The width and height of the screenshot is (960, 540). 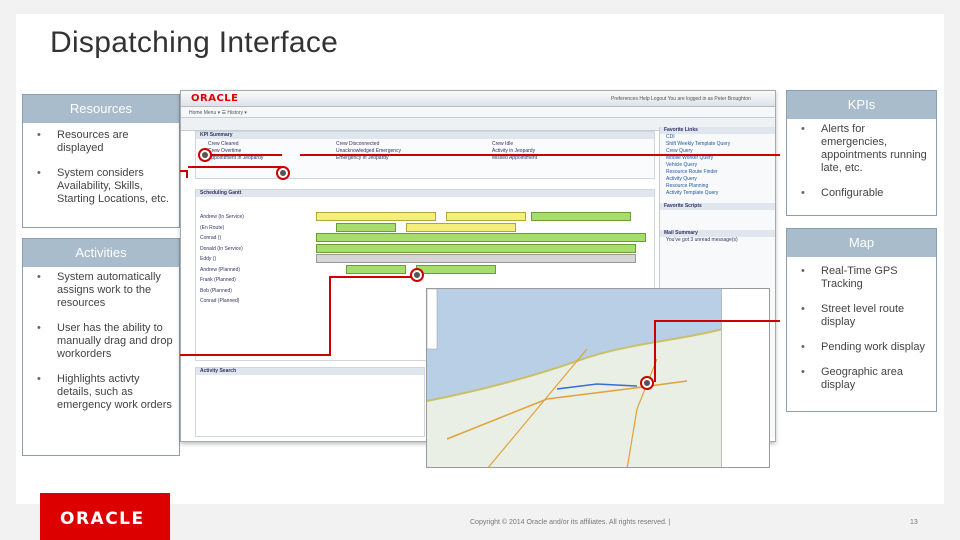 I want to click on crew-row: Bob (Planned), so click(x=235, y=291).